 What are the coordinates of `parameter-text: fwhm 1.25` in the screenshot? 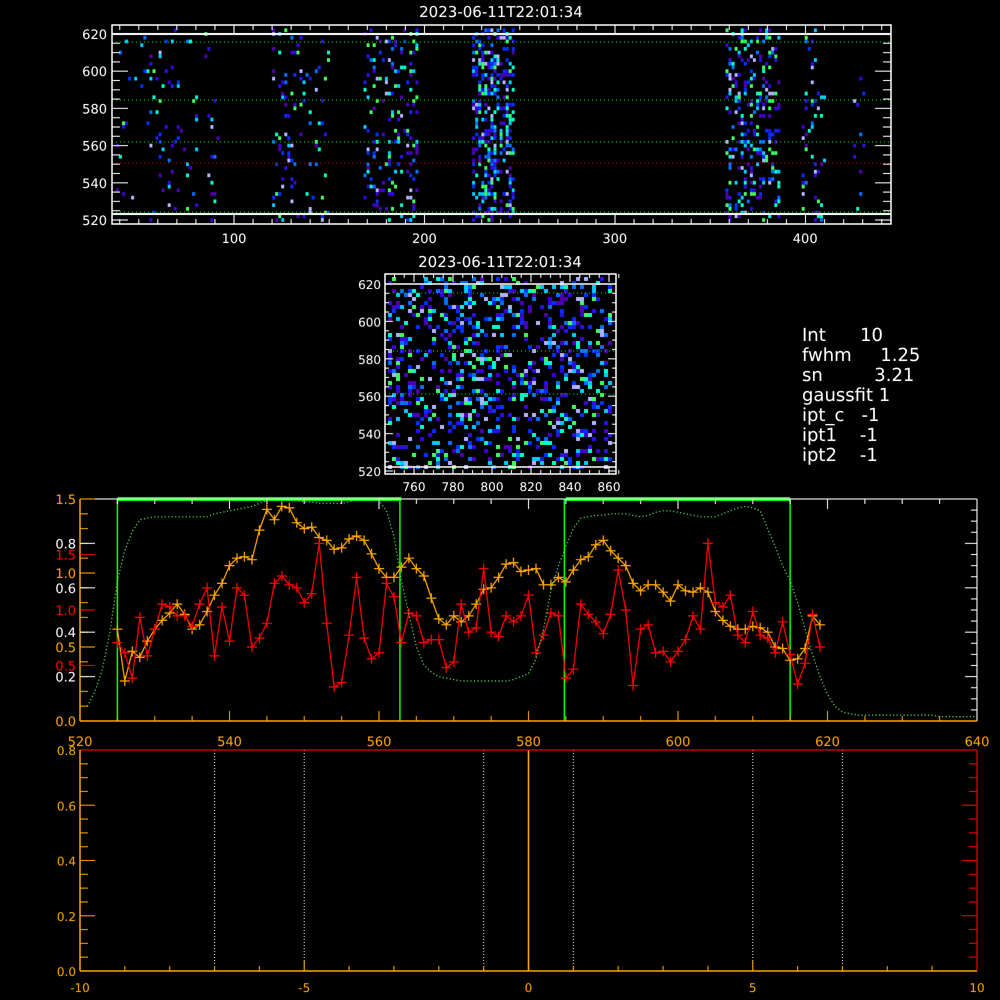 It's located at (861, 355).